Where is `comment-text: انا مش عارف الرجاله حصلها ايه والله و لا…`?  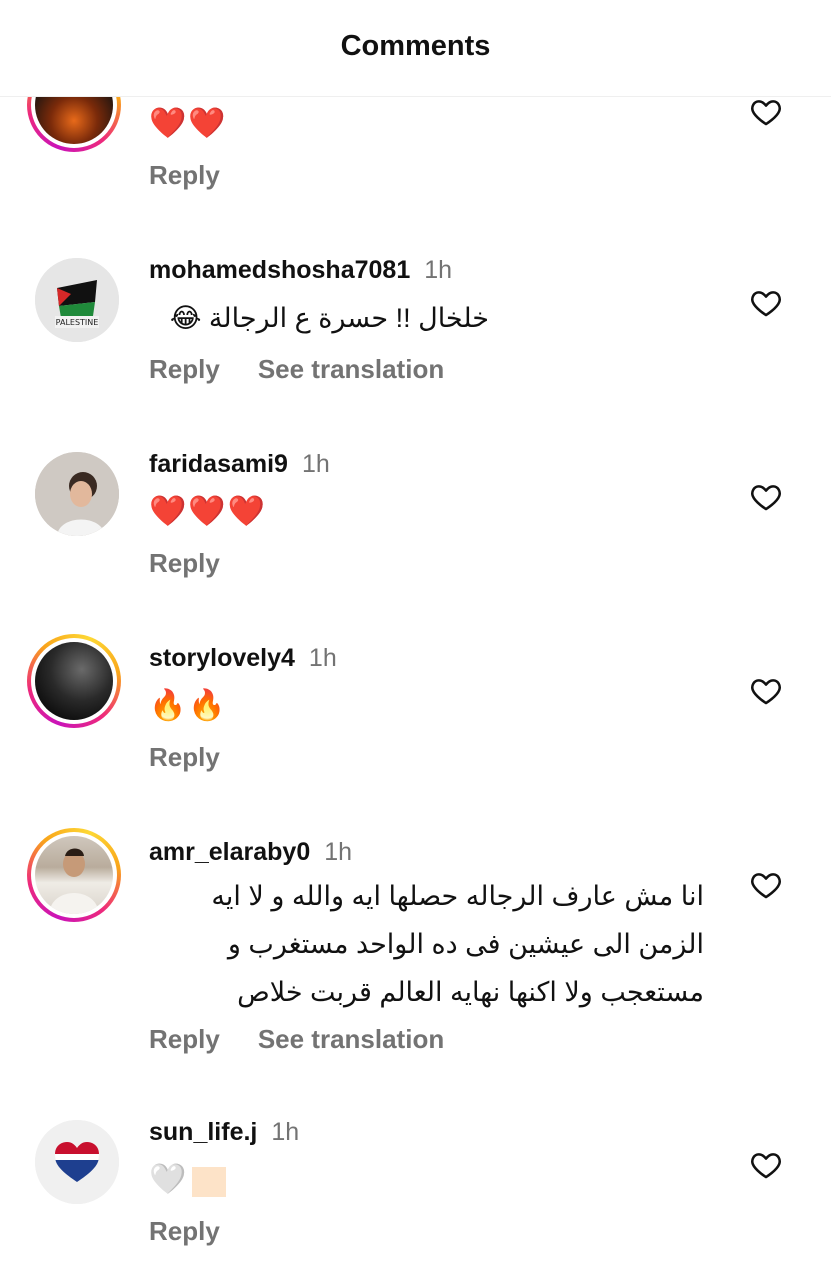 comment-text: انا مش عارف الرجاله حصلها ايه والله و لا… is located at coordinates (457, 944).